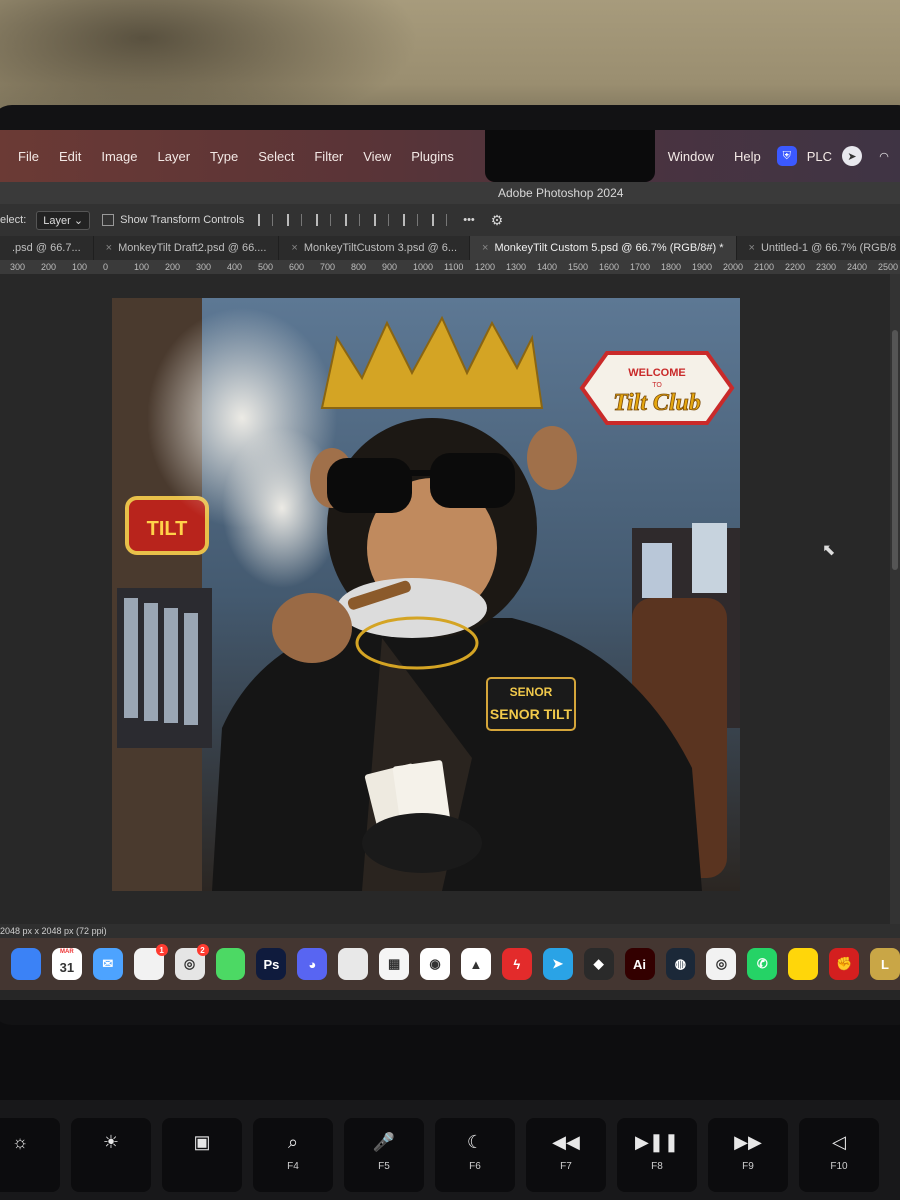 This screenshot has height=1200, width=900. What do you see at coordinates (895, 450) in the screenshot?
I see `scrollbar-thumb` at bounding box center [895, 450].